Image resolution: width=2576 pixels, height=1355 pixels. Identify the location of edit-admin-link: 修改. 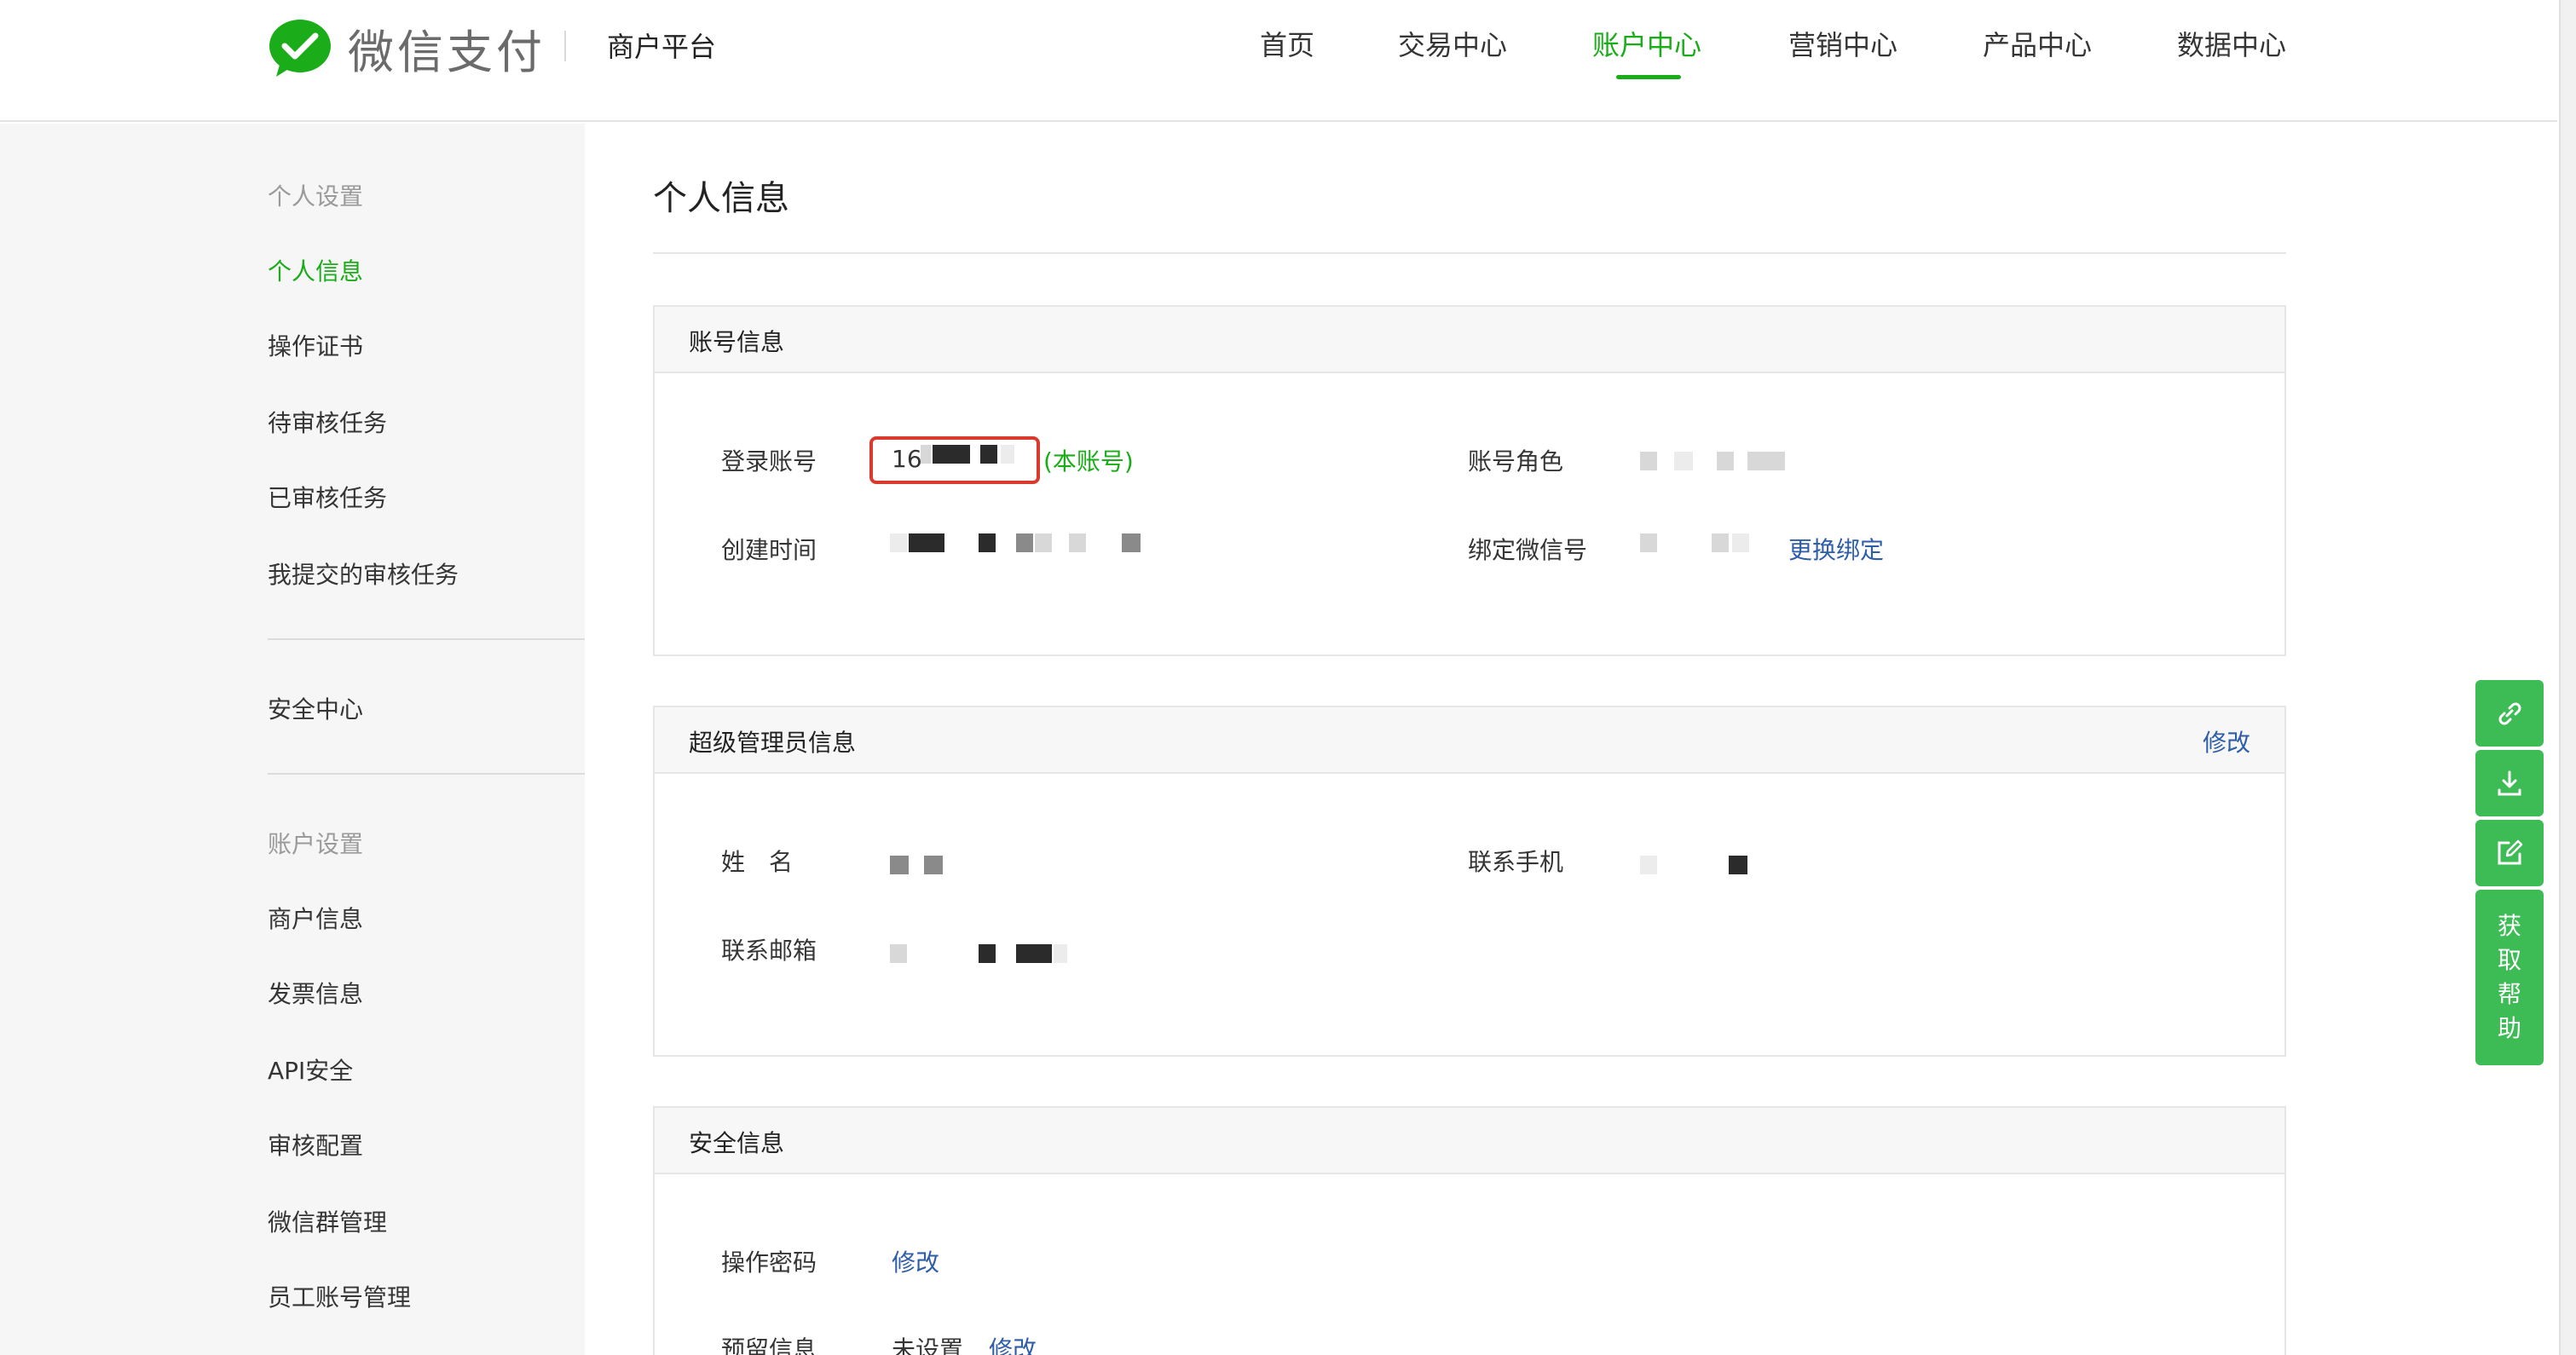
(2226, 741).